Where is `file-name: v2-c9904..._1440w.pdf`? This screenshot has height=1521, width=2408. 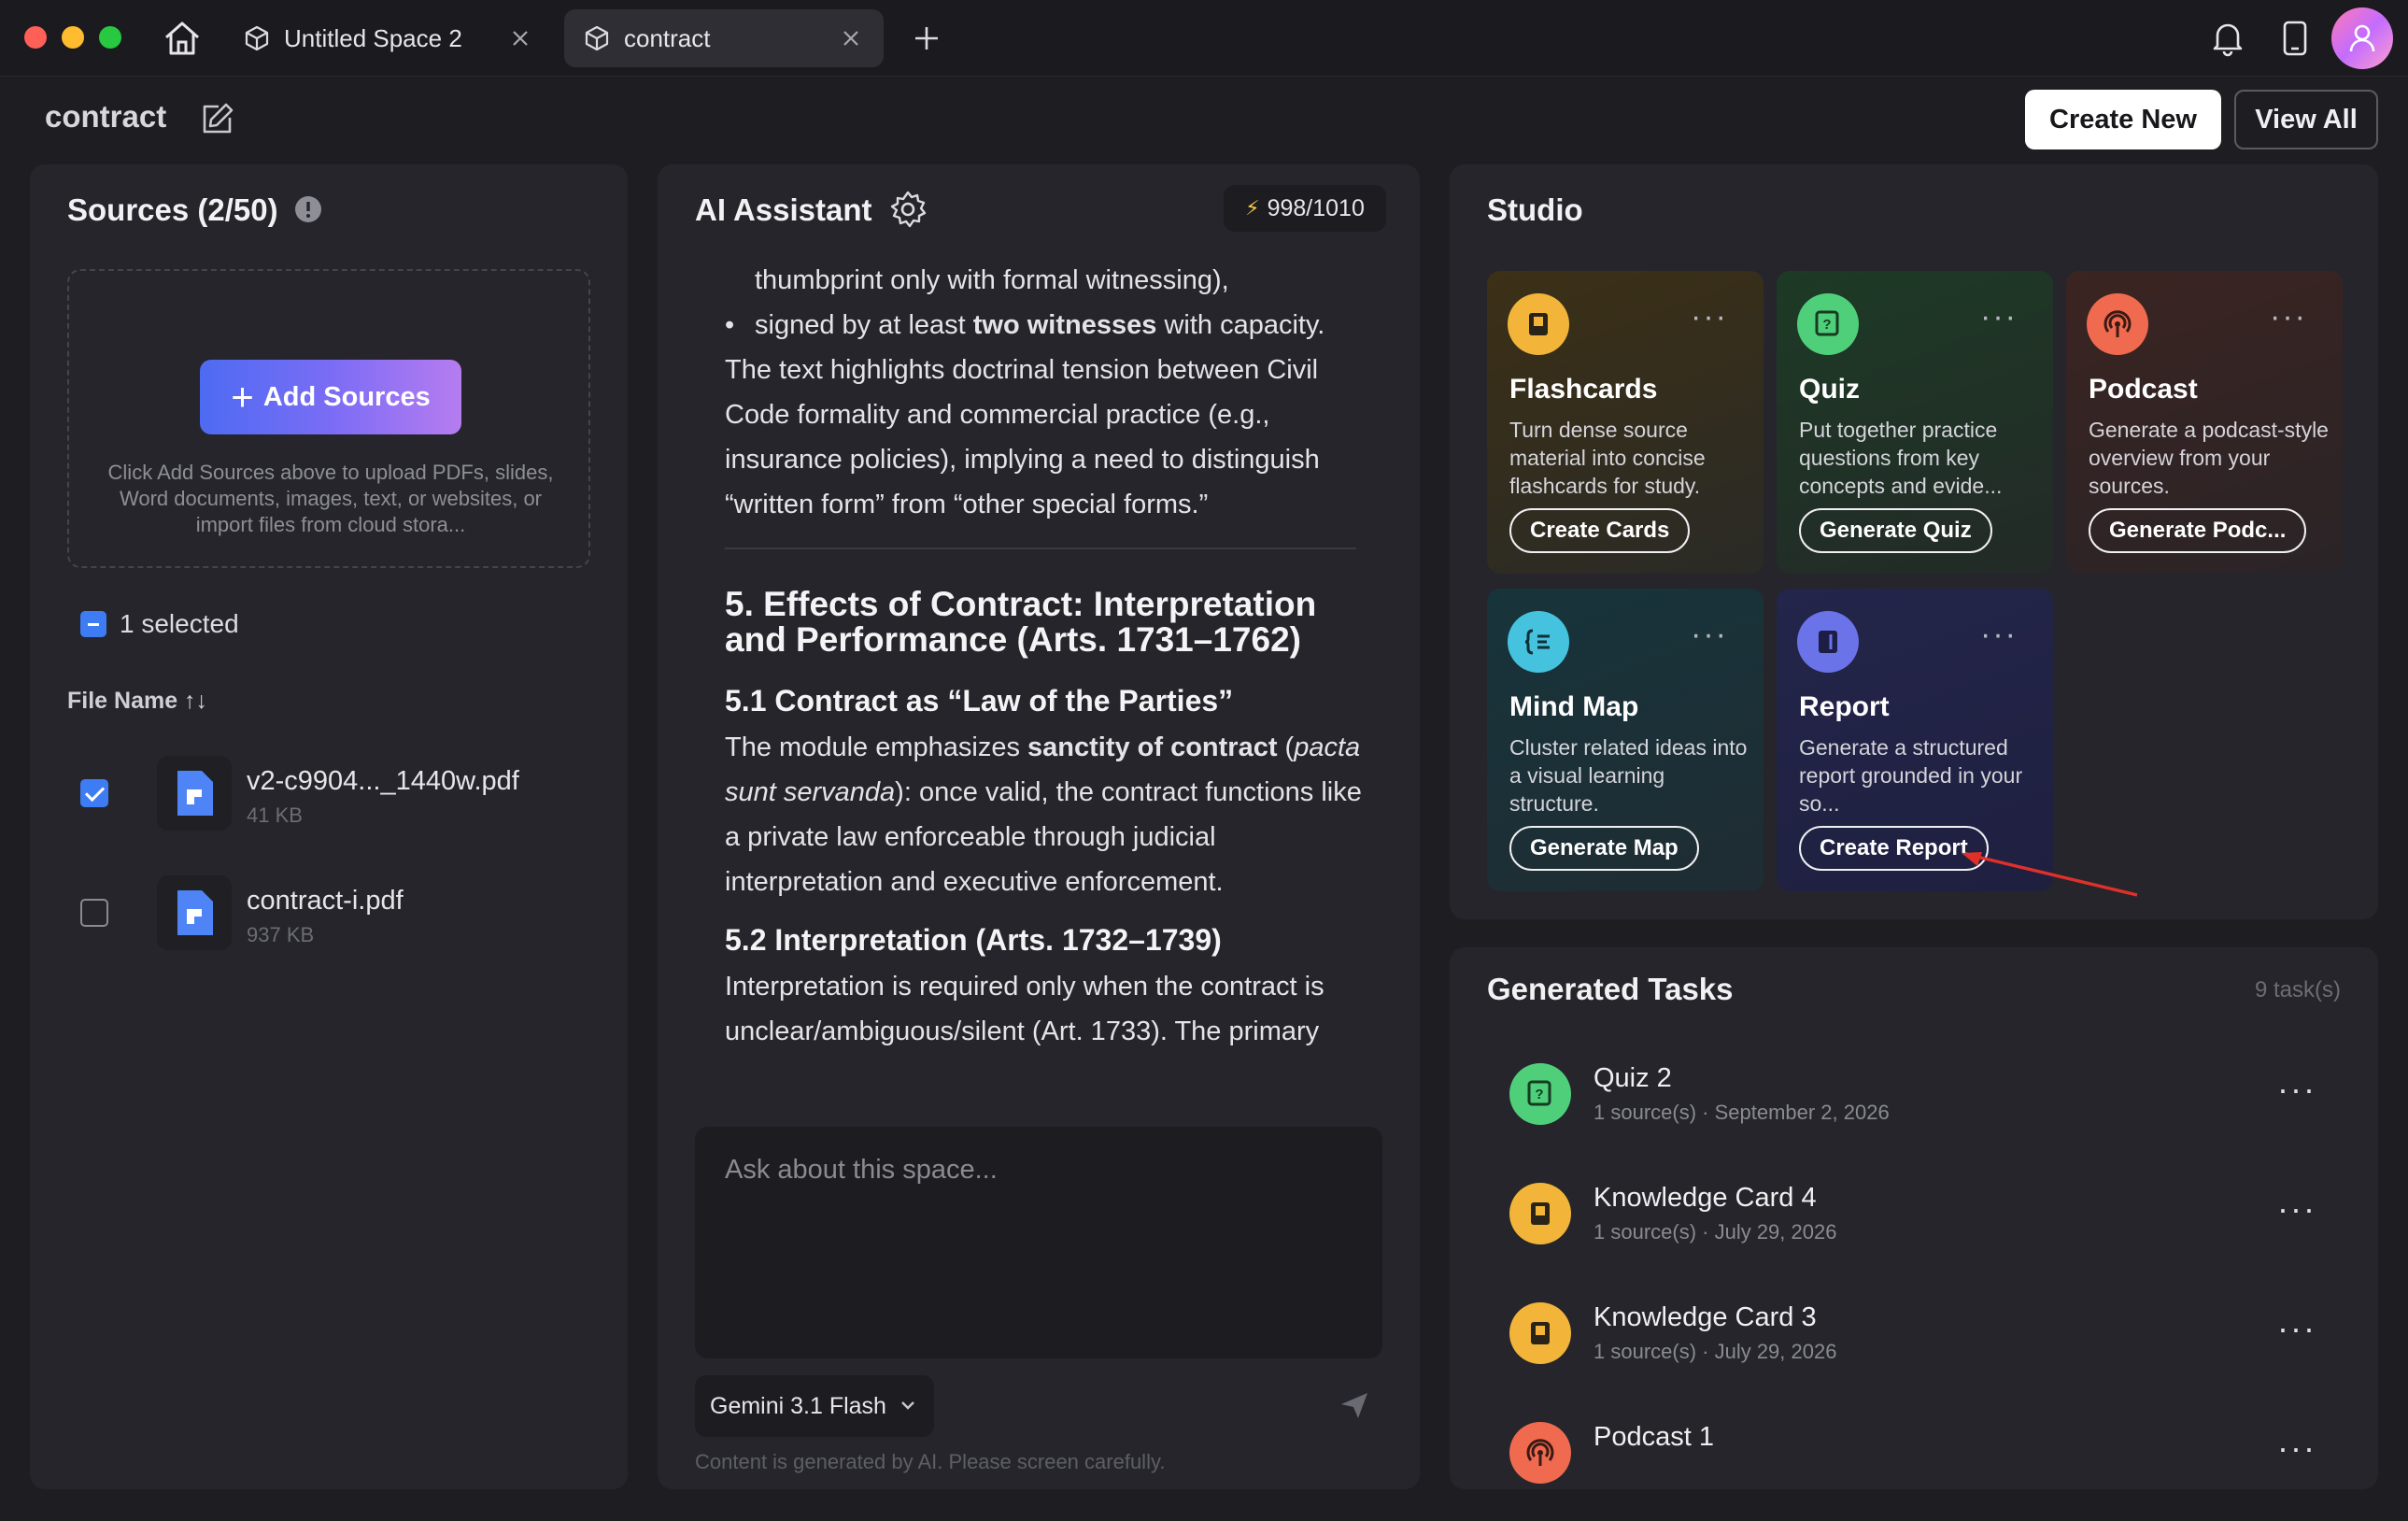 file-name: v2-c9904..._1440w.pdf is located at coordinates (383, 781).